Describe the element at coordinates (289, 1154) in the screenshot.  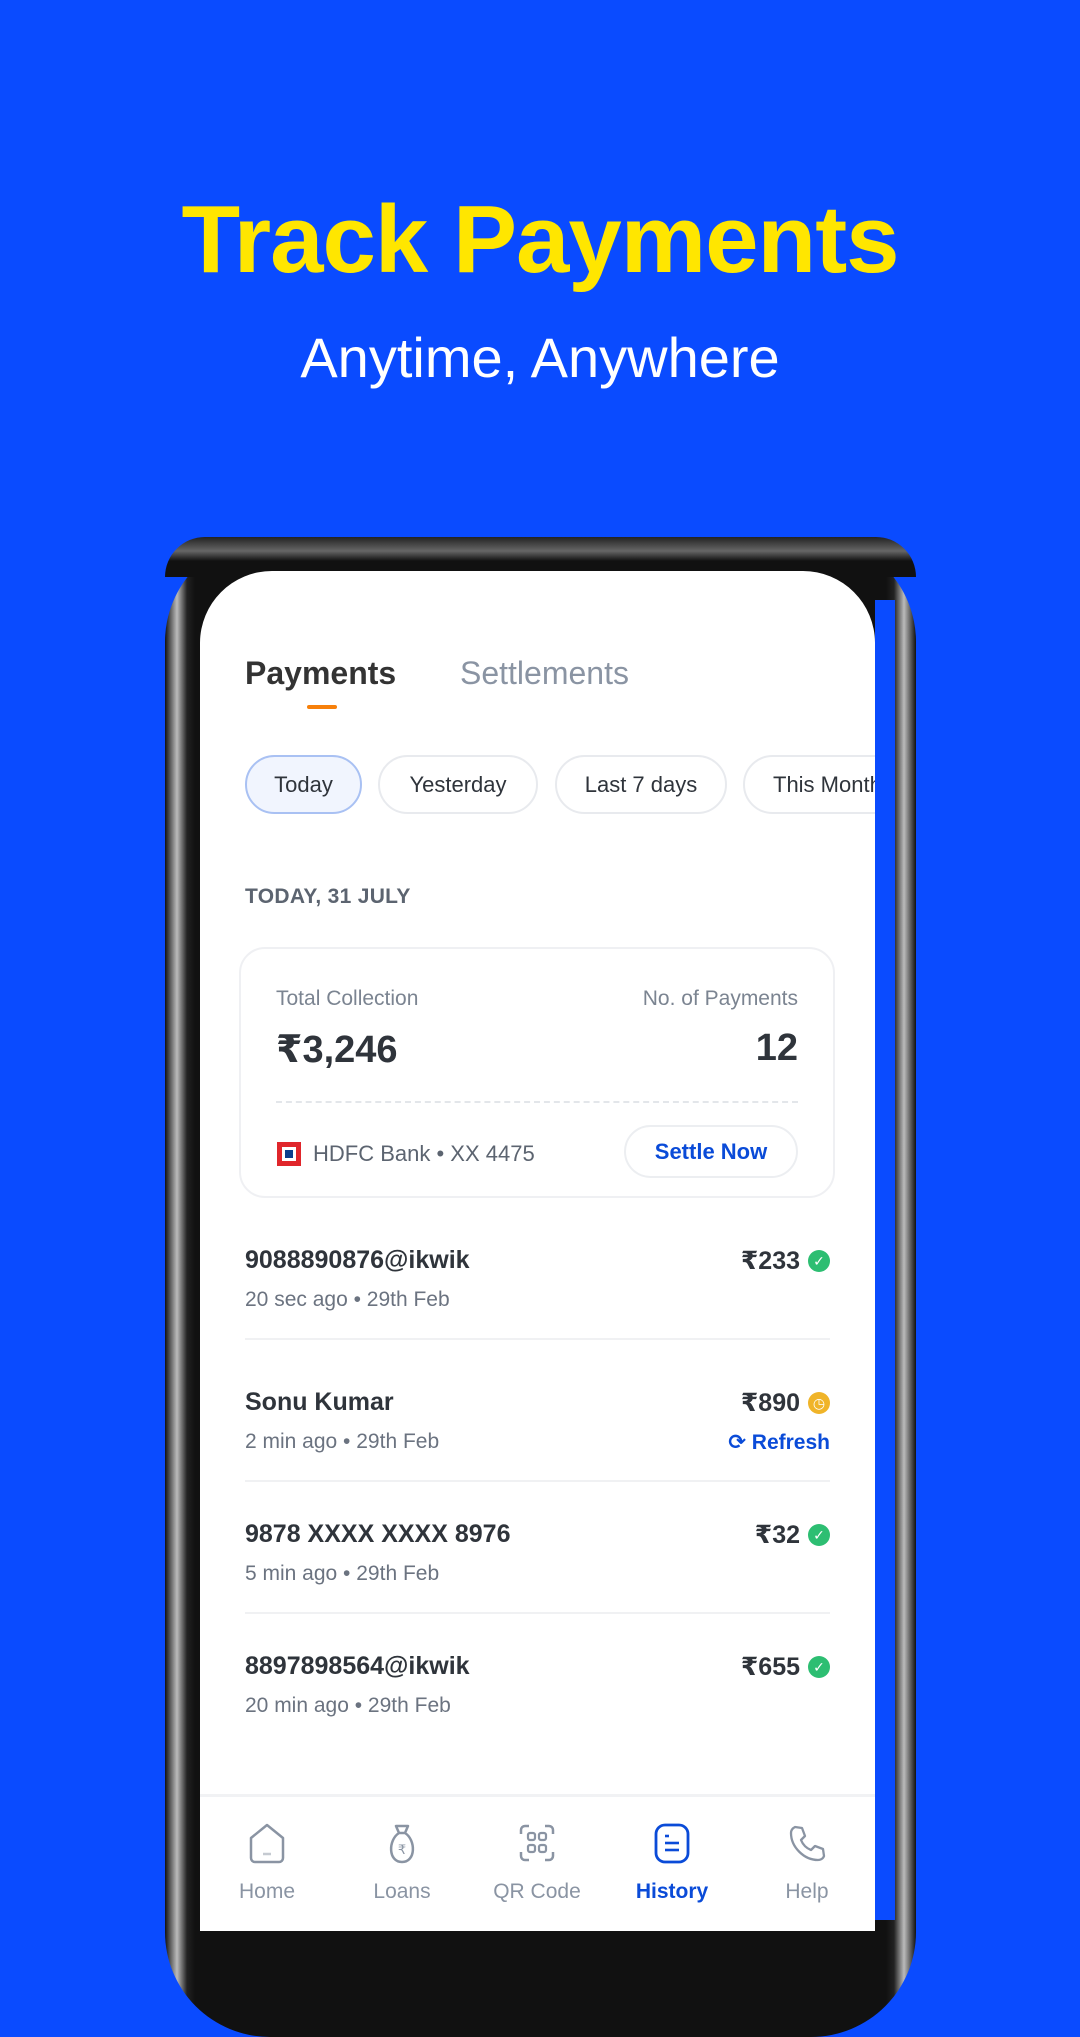
I see `hdfc-logo-icon` at that location.